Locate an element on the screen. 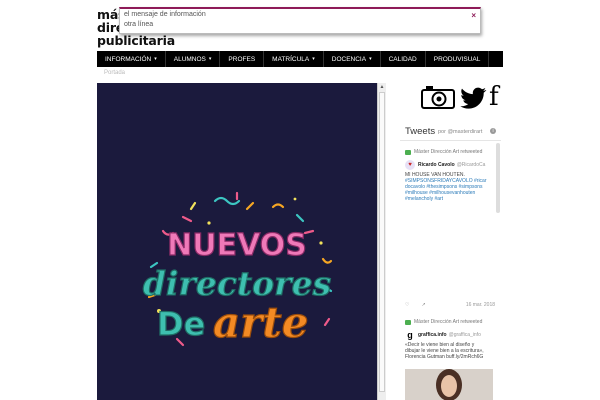  hero-word-nuevos: NUEVOS is located at coordinates (237, 245).